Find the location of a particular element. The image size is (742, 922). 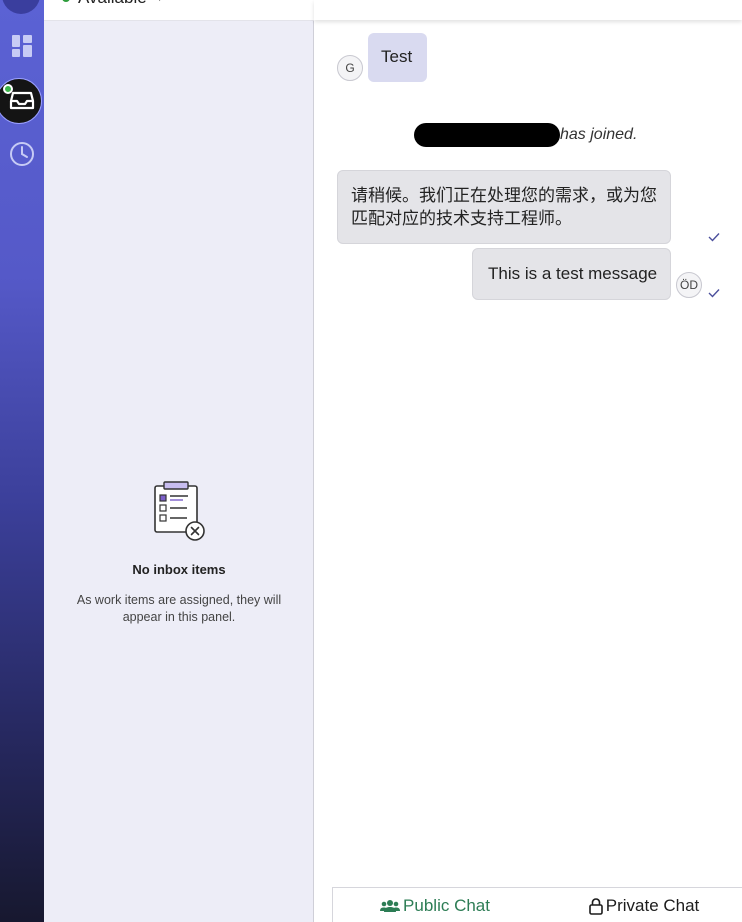

message-bubble-test: Test is located at coordinates (397, 57).